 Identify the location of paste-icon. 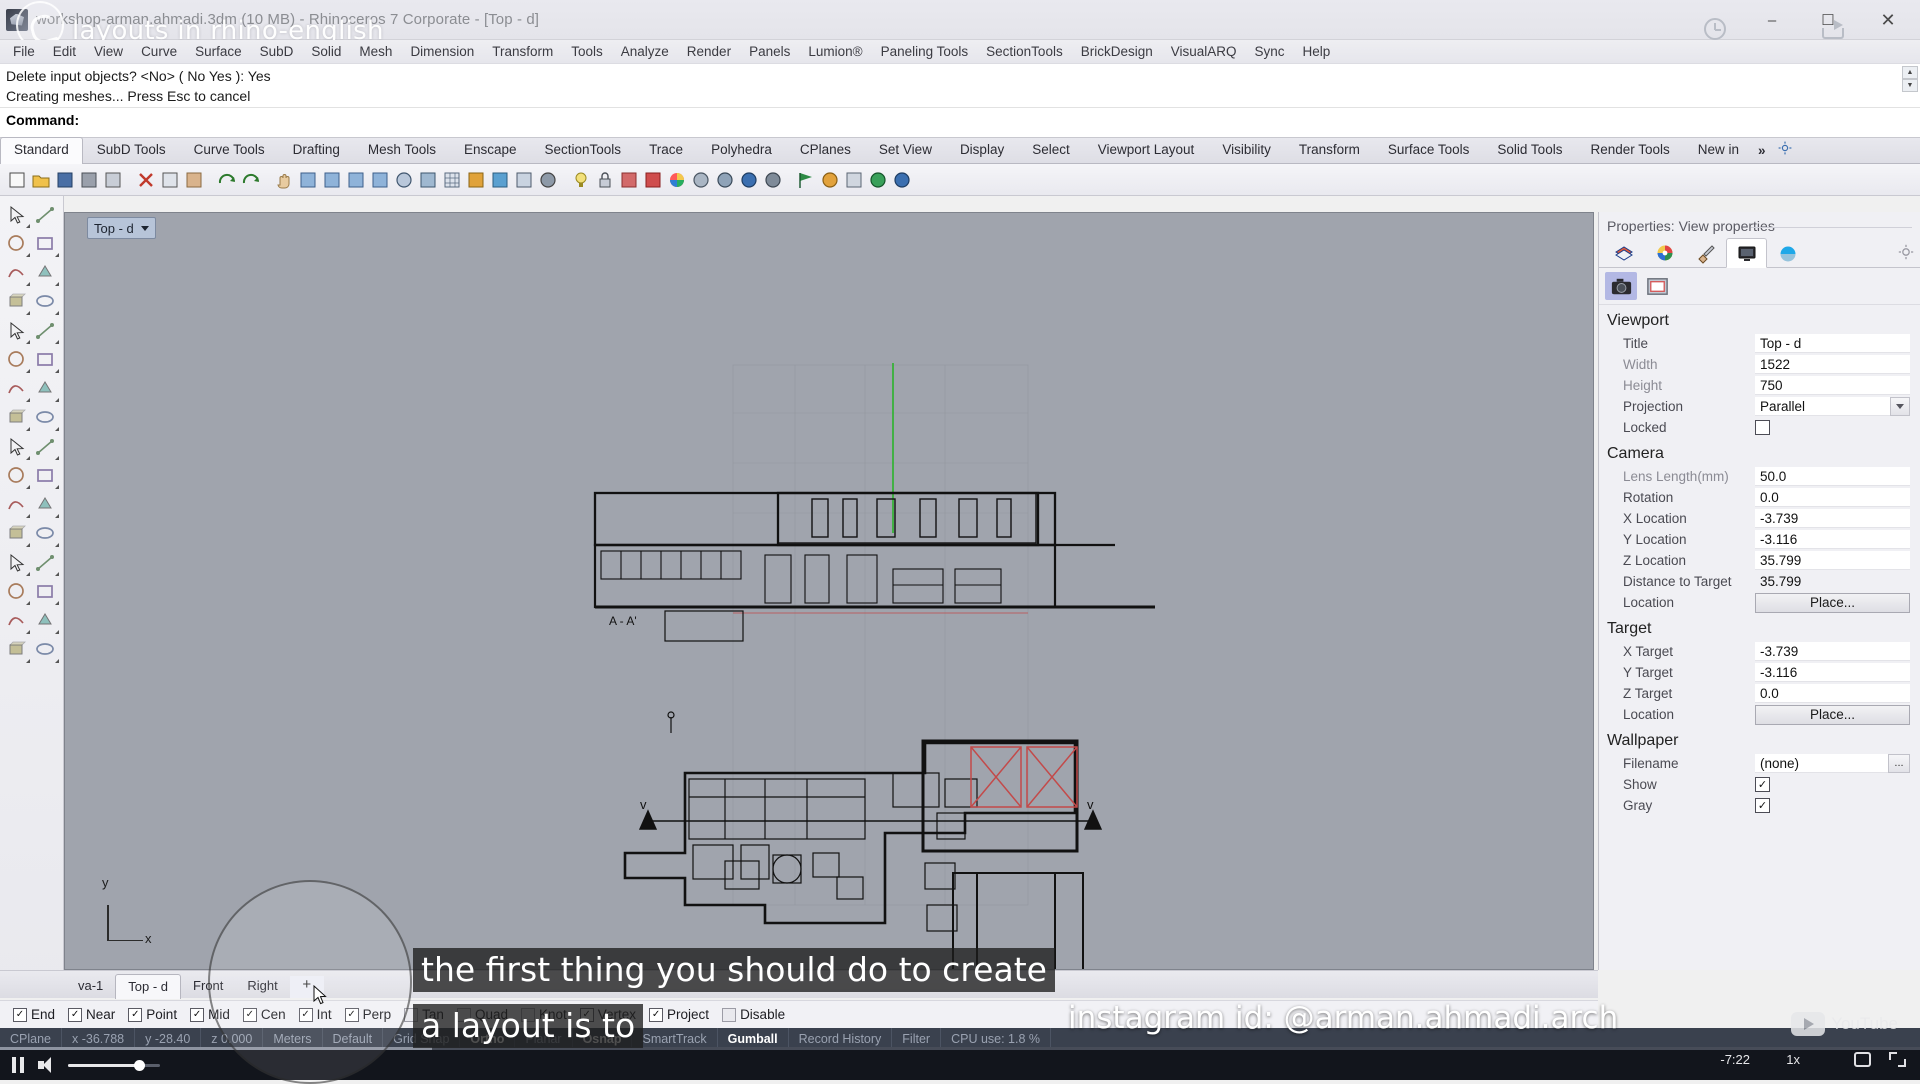
(194, 180).